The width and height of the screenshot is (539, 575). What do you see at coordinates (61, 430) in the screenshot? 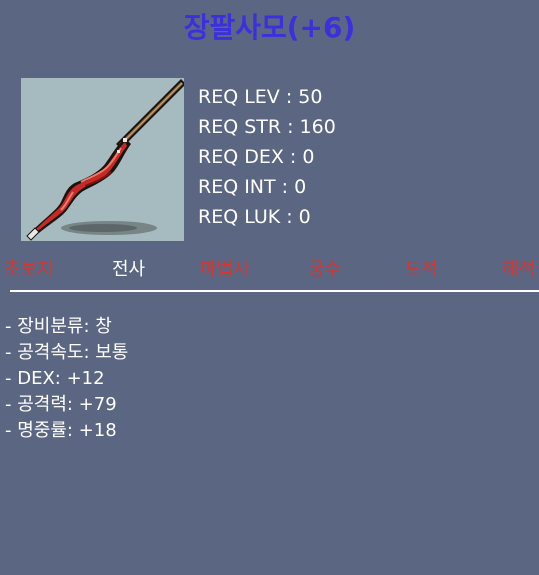
I see `detail-accuracy: - 명중률: +18` at bounding box center [61, 430].